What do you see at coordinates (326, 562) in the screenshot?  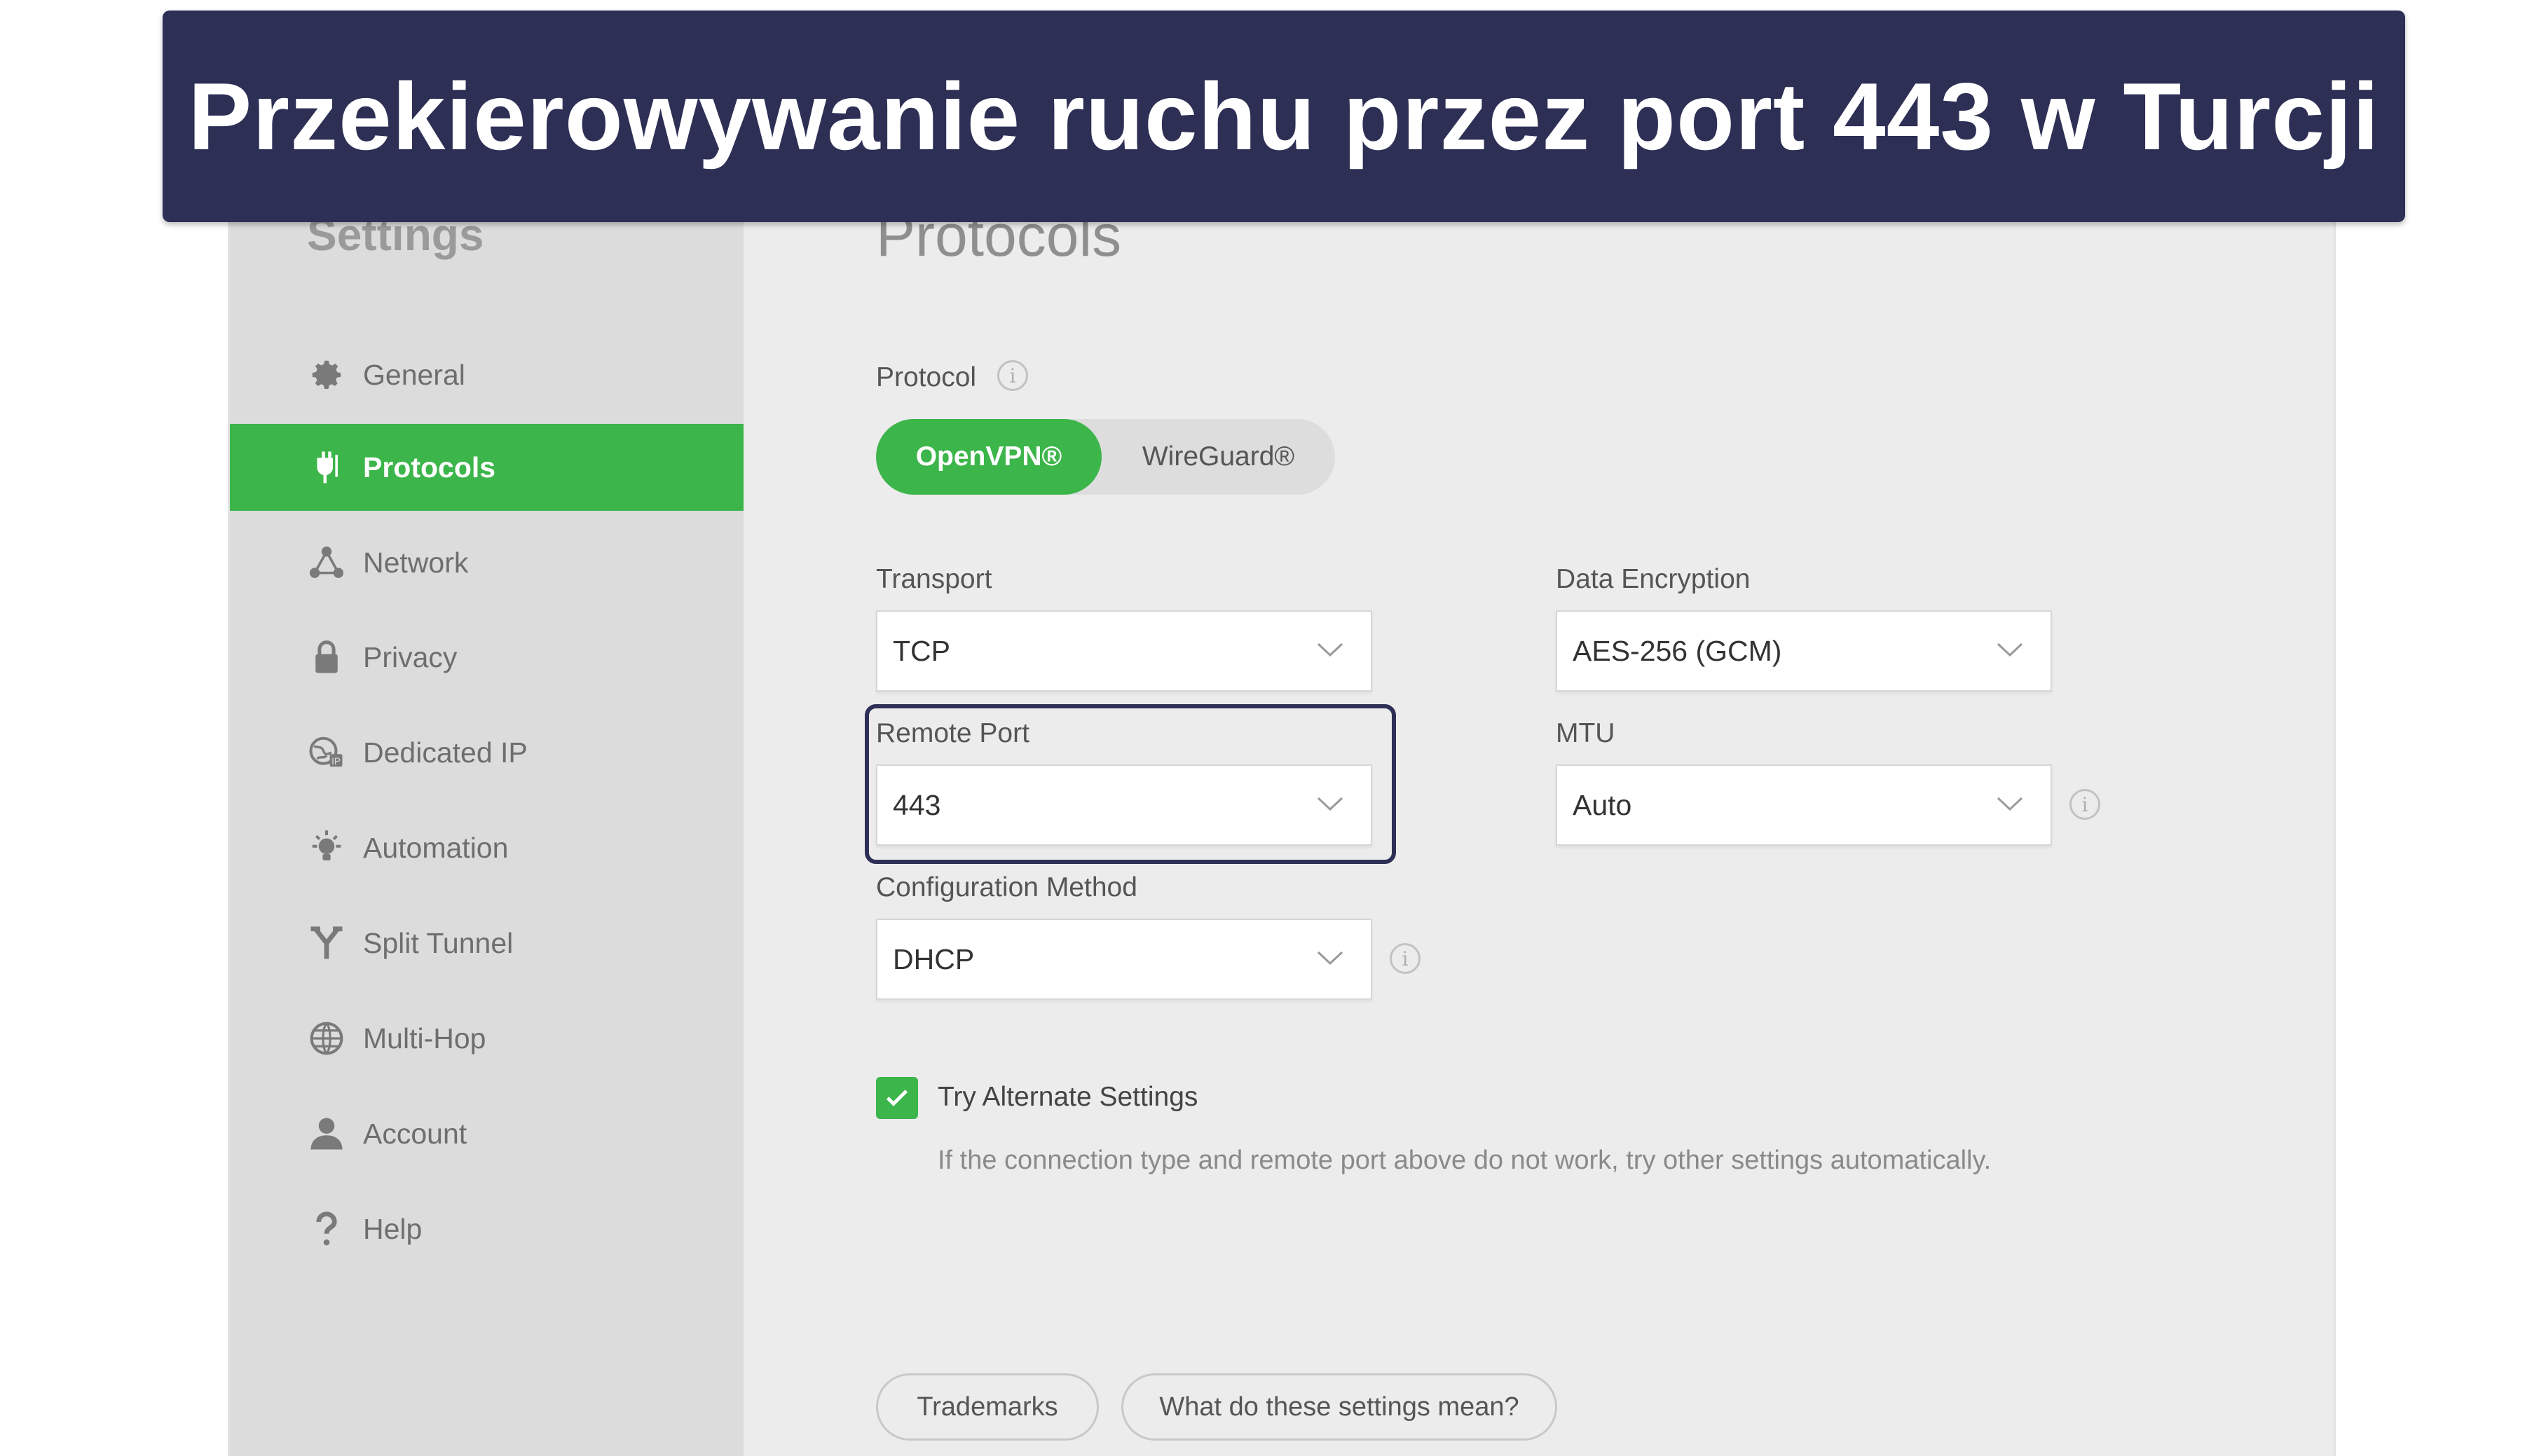 I see `network-icon` at bounding box center [326, 562].